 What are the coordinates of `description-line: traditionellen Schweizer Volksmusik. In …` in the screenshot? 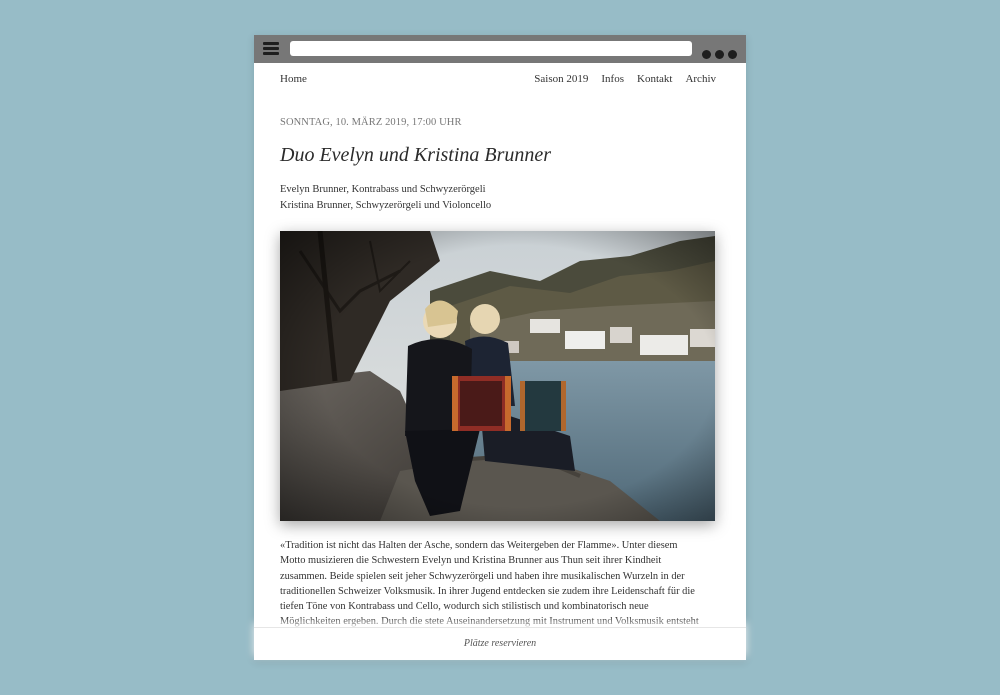 It's located at (487, 591).